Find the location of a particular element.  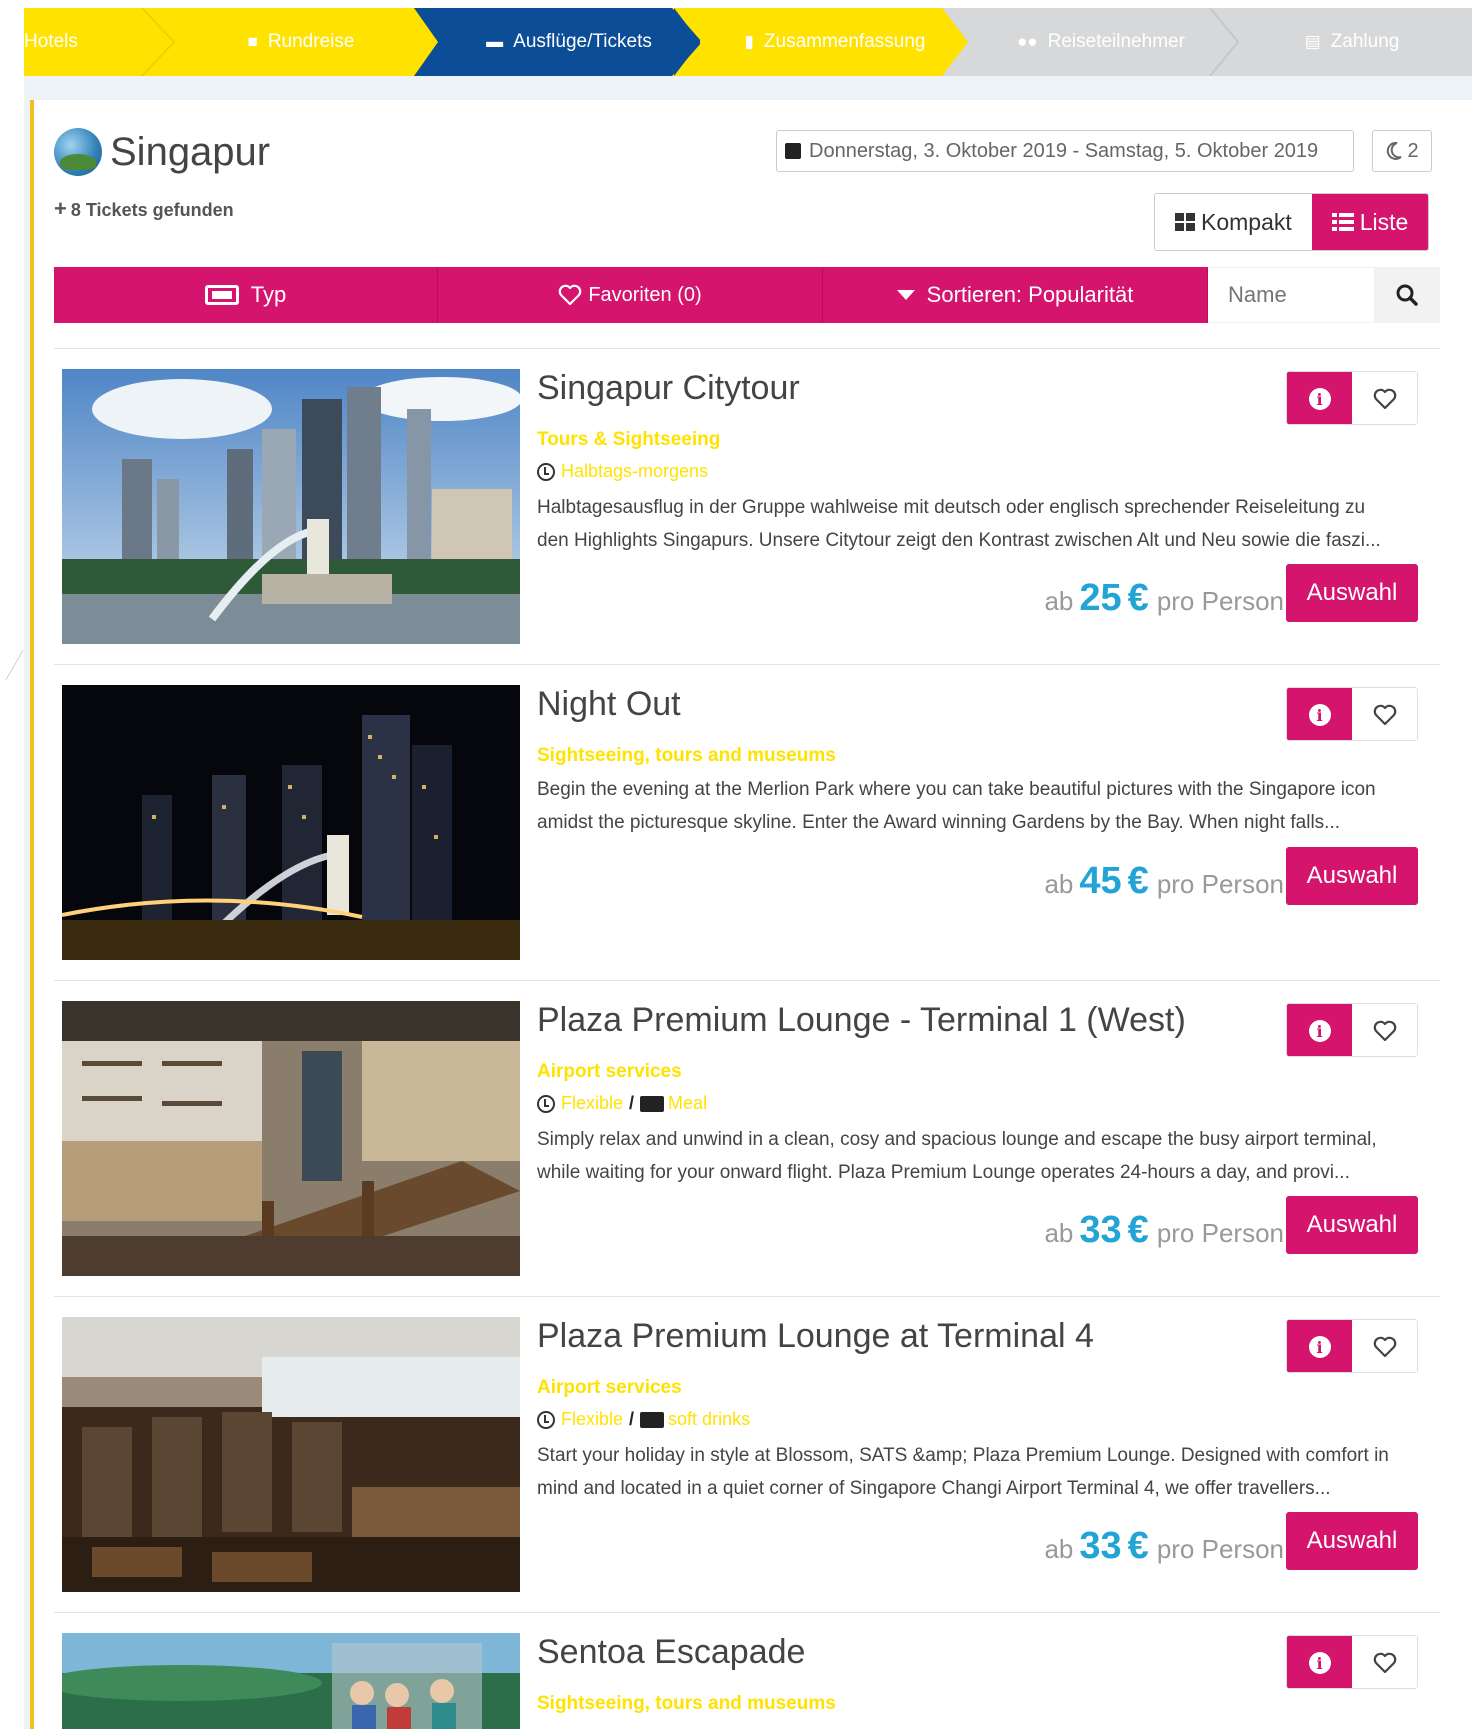

caret-down-icon is located at coordinates (905, 295).